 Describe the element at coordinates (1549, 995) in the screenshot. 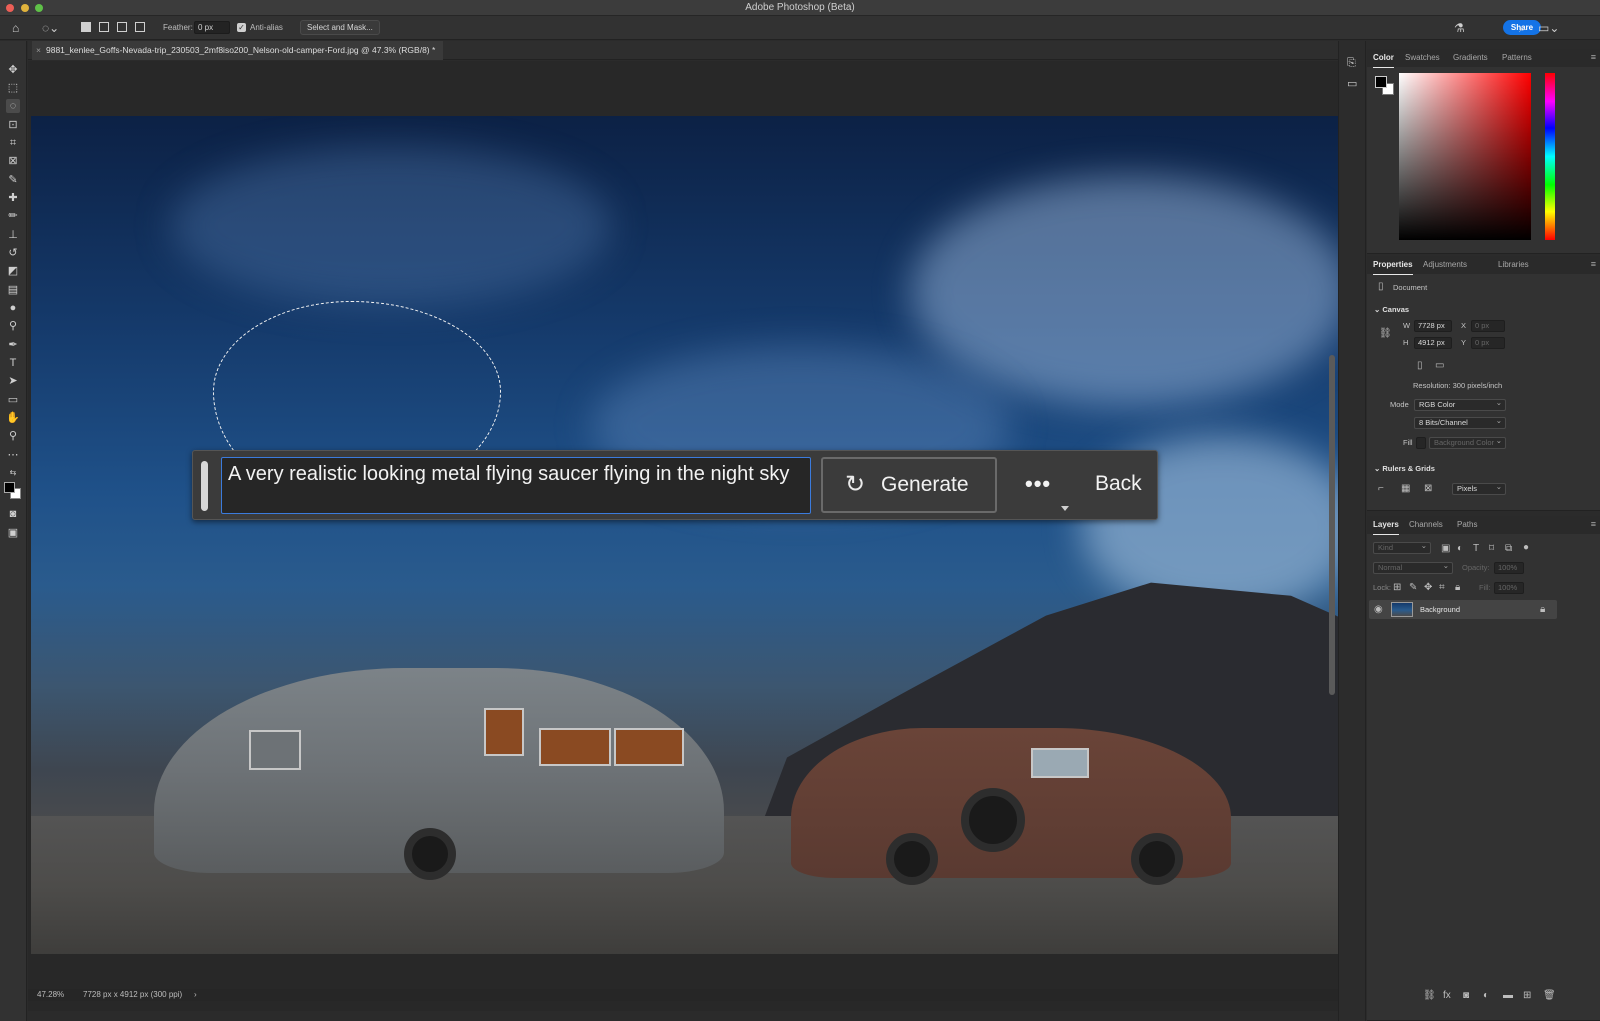

I see `delete-layer-icon: 🗑︎` at that location.